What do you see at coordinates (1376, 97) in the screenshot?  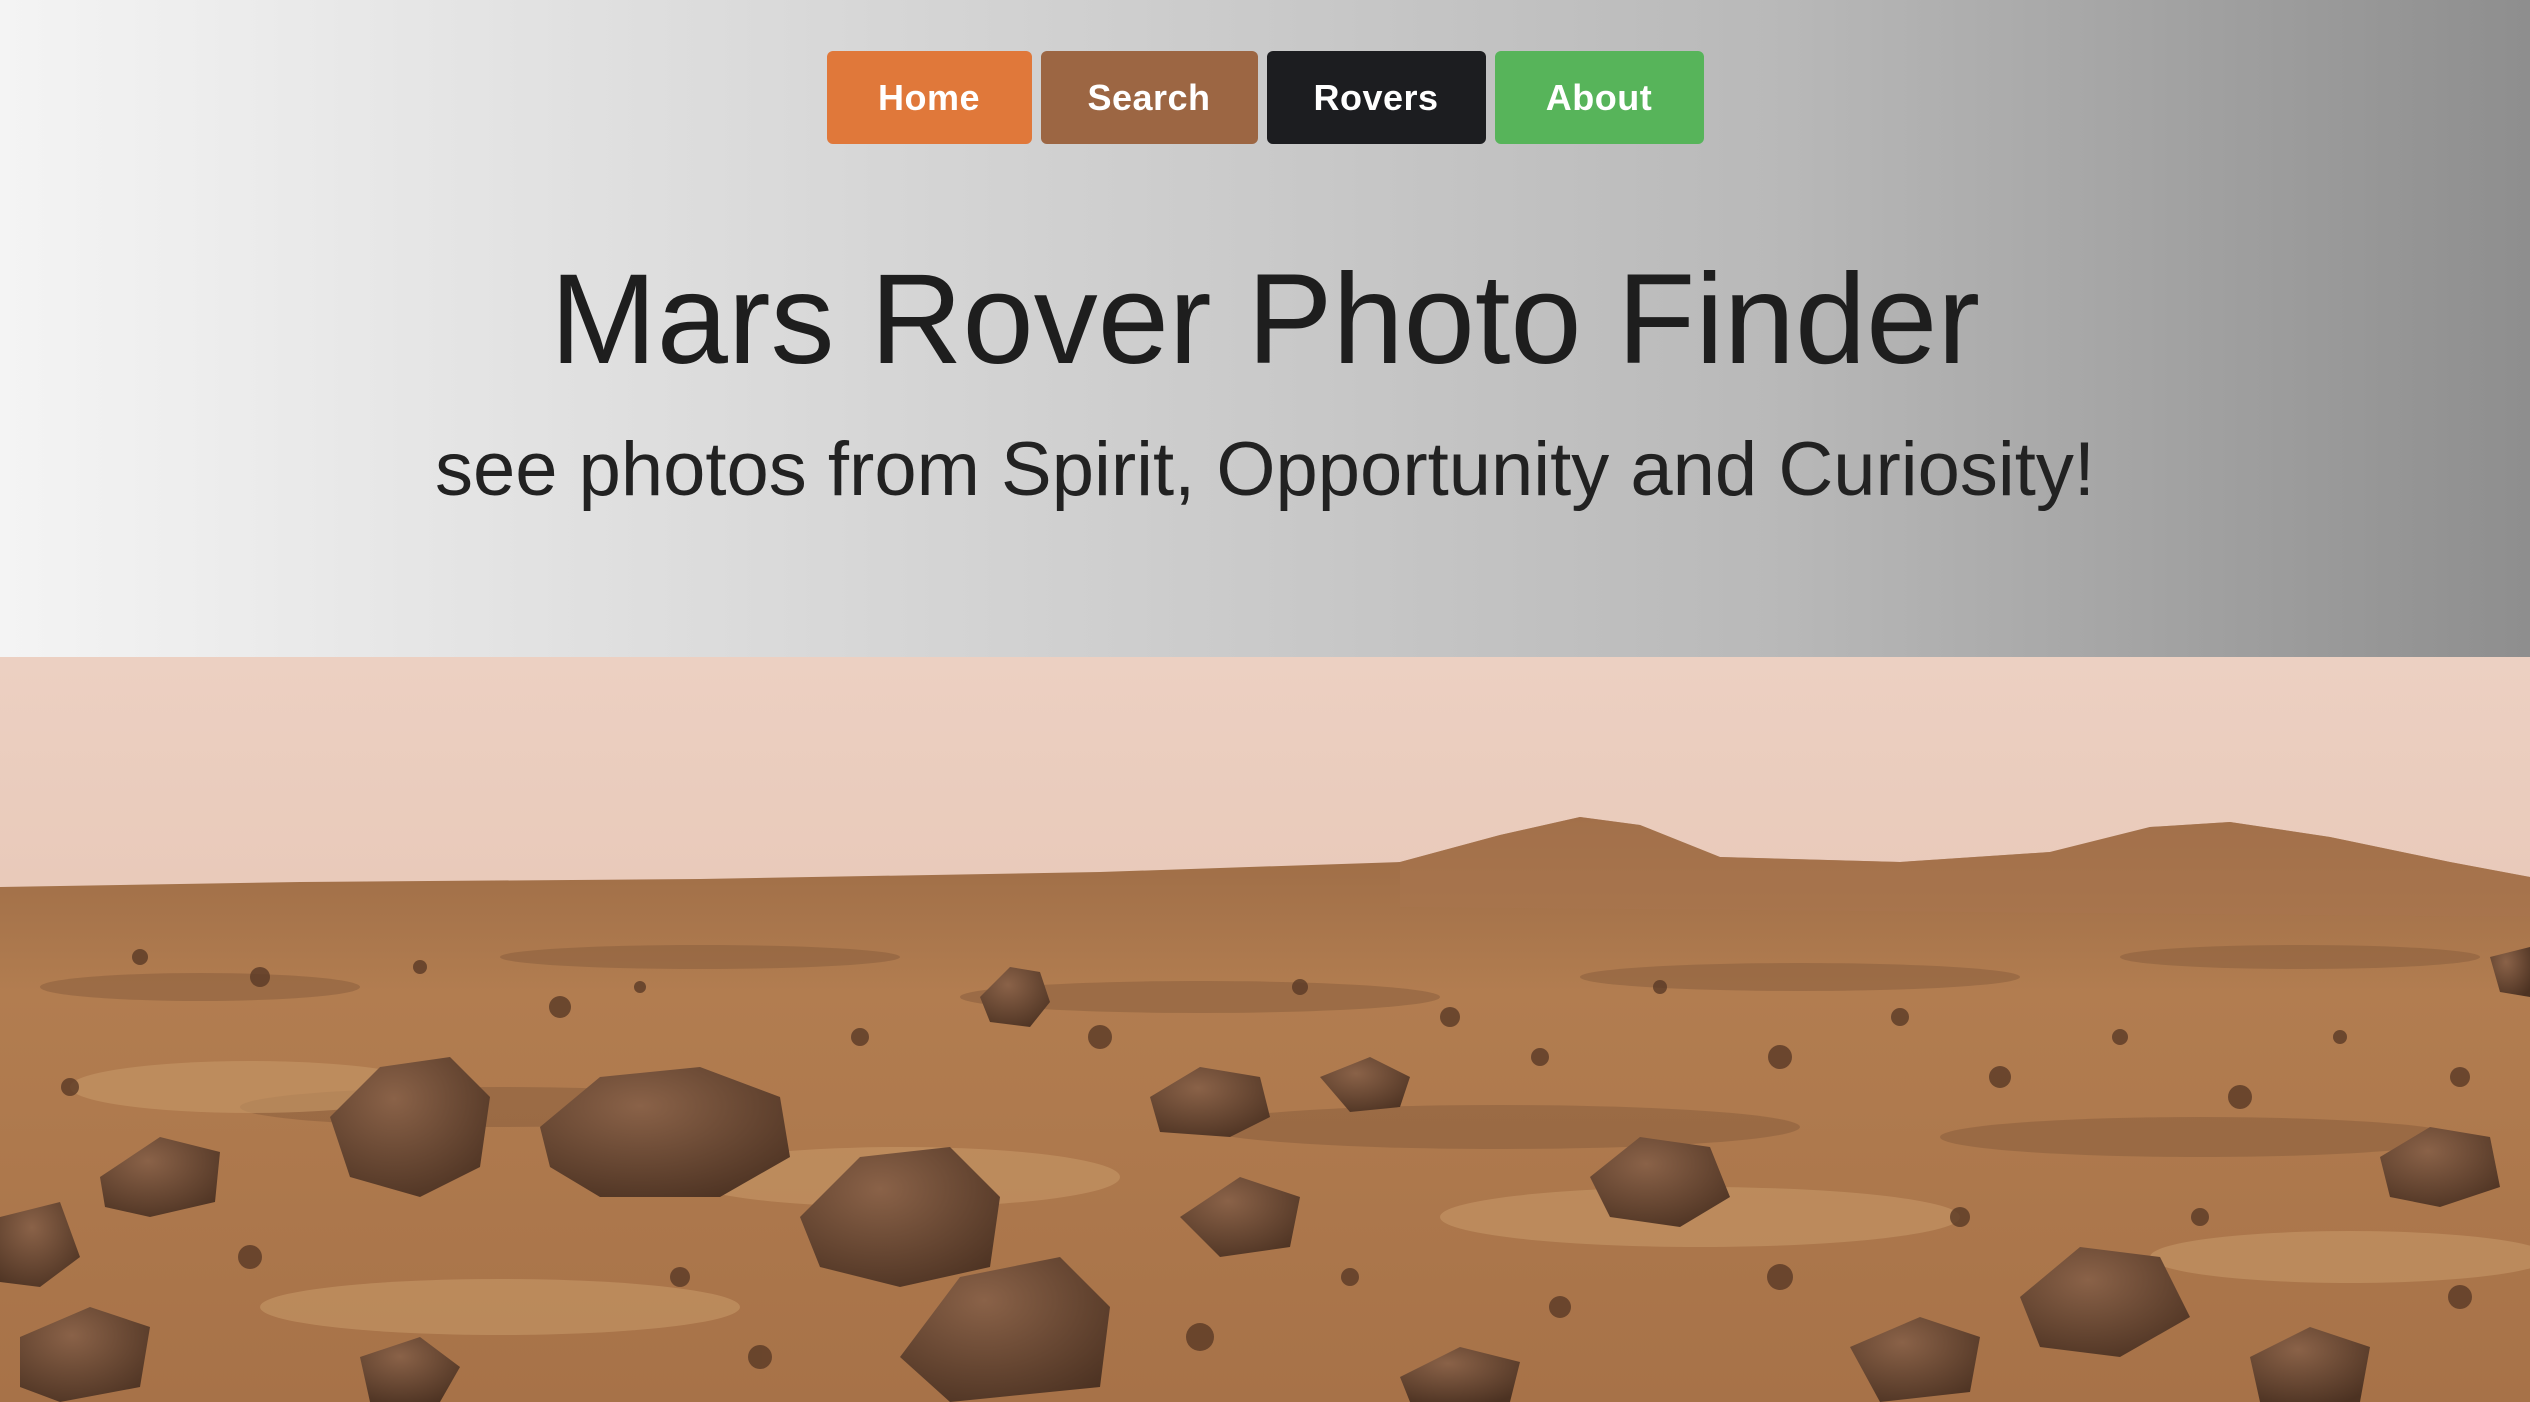 I see `nav-rovers-button: Rovers` at bounding box center [1376, 97].